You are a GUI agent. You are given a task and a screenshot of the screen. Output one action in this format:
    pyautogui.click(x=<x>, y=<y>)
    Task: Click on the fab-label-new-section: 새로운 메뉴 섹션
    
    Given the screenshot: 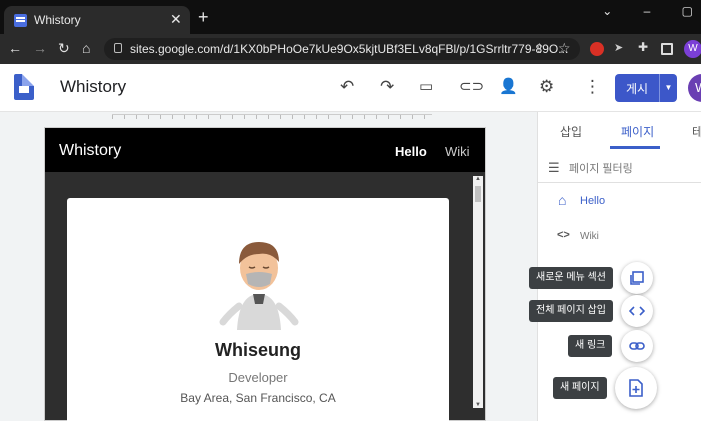 What is the action you would take?
    pyautogui.click(x=571, y=278)
    